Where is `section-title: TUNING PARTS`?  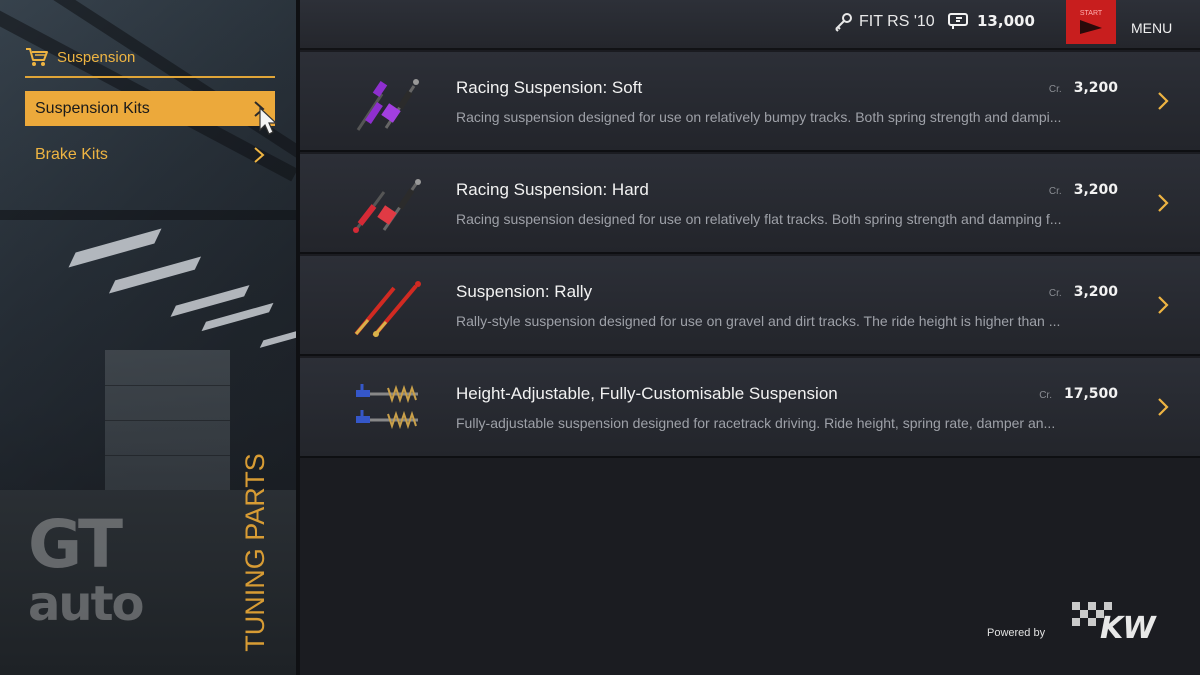 section-title: TUNING PARTS is located at coordinates (255, 552).